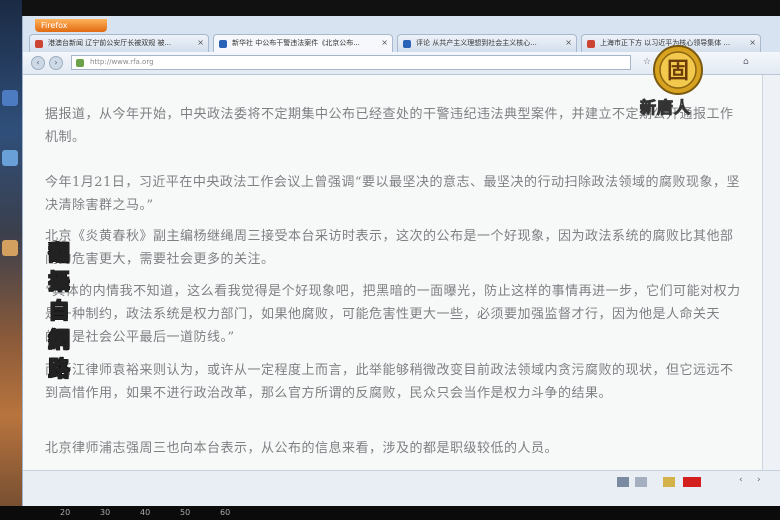 This screenshot has width=780, height=520. What do you see at coordinates (59, 281) in the screenshot?
I see `caption-char: 攝` at bounding box center [59, 281].